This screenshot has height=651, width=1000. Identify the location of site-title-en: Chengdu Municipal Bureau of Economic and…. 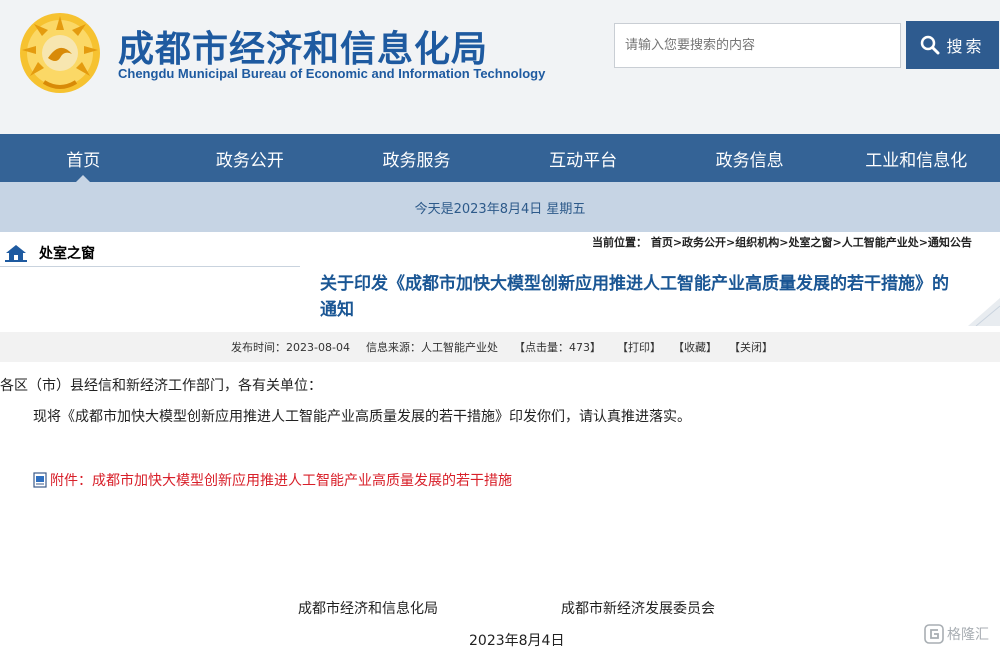
(332, 73).